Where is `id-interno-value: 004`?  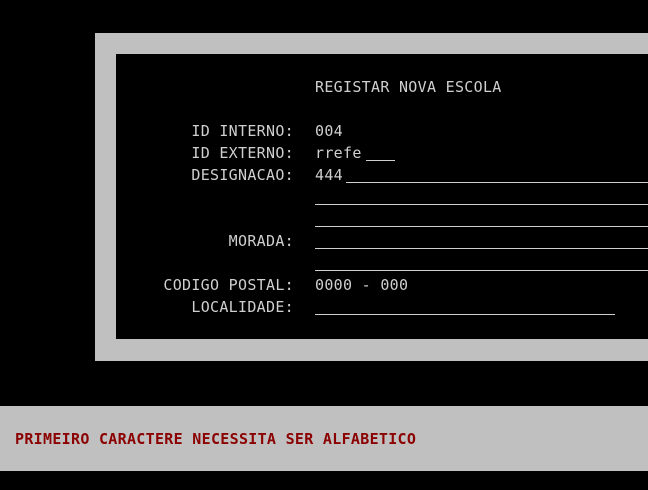
id-interno-value: 004 is located at coordinates (329, 131).